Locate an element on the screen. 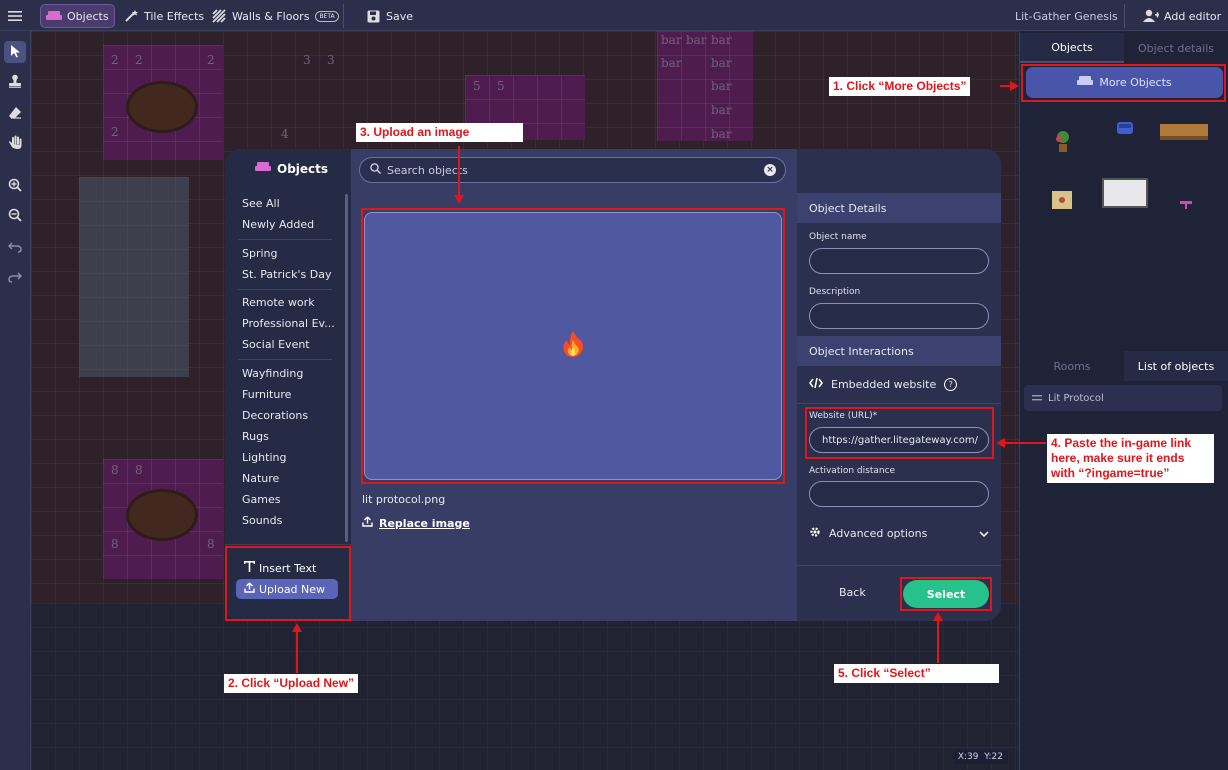 This screenshot has height=770, width=1228. highlight-upload-new is located at coordinates (288, 583).